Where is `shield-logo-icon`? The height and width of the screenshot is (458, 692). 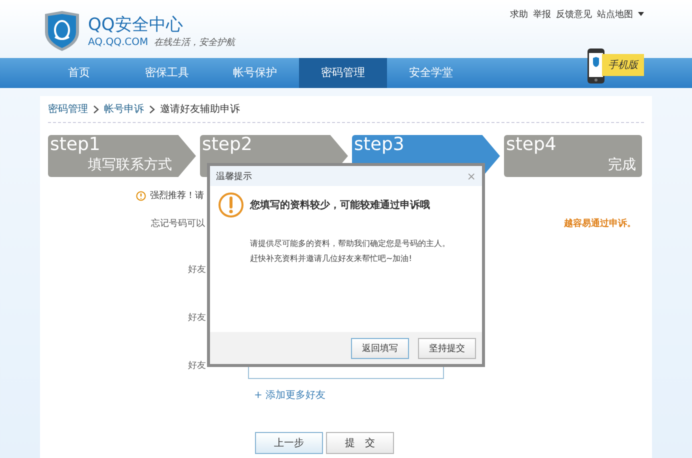 shield-logo-icon is located at coordinates (62, 31).